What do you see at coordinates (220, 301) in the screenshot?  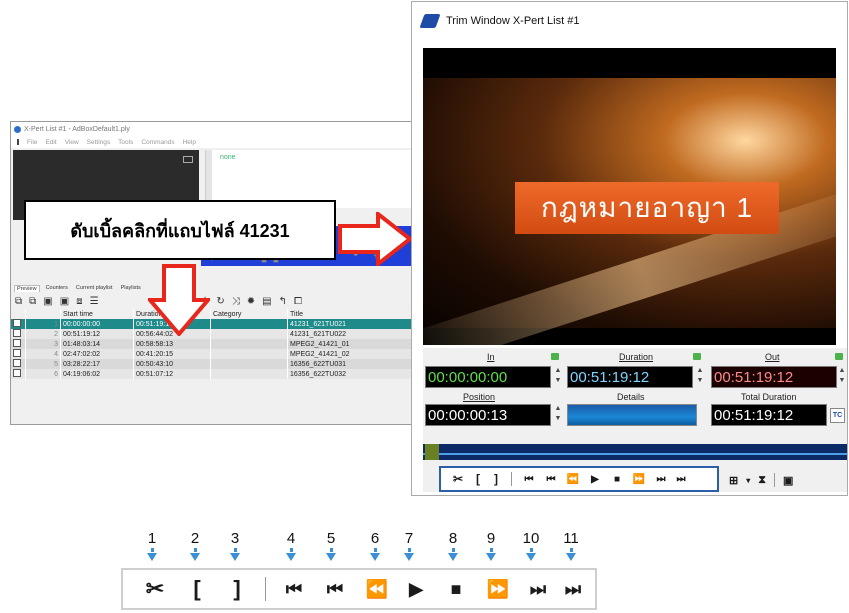 I see `loop-icon: ↻` at bounding box center [220, 301].